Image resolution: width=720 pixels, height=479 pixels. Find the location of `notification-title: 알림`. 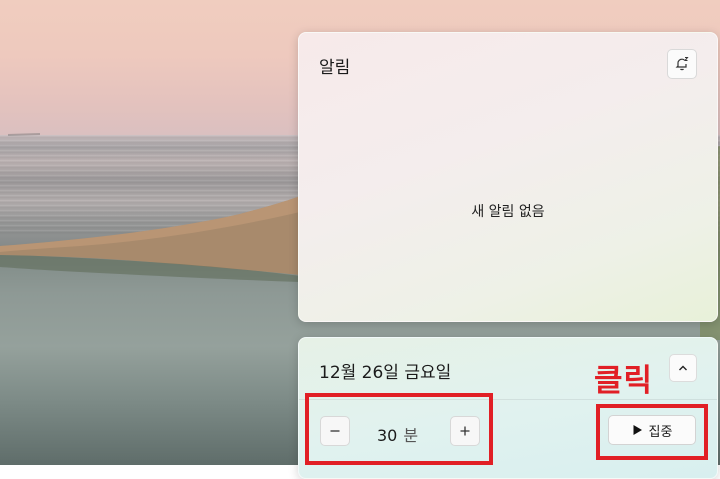

notification-title: 알림 is located at coordinates (335, 68).